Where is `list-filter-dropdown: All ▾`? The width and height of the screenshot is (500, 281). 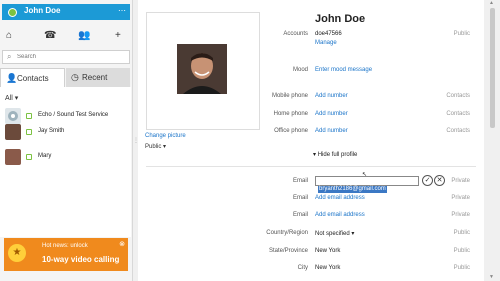 list-filter-dropdown: All ▾ is located at coordinates (11, 98).